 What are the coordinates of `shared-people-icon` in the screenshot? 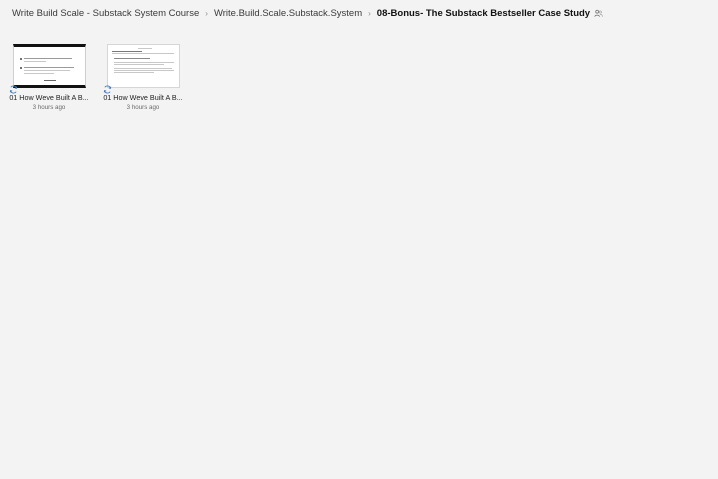 It's located at (598, 13).